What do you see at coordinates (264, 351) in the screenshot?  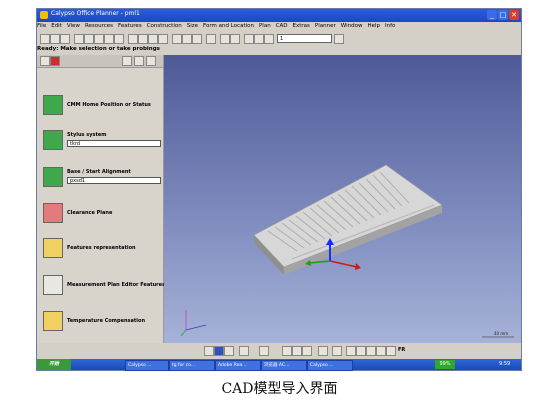 I see `view-iso-icon` at bounding box center [264, 351].